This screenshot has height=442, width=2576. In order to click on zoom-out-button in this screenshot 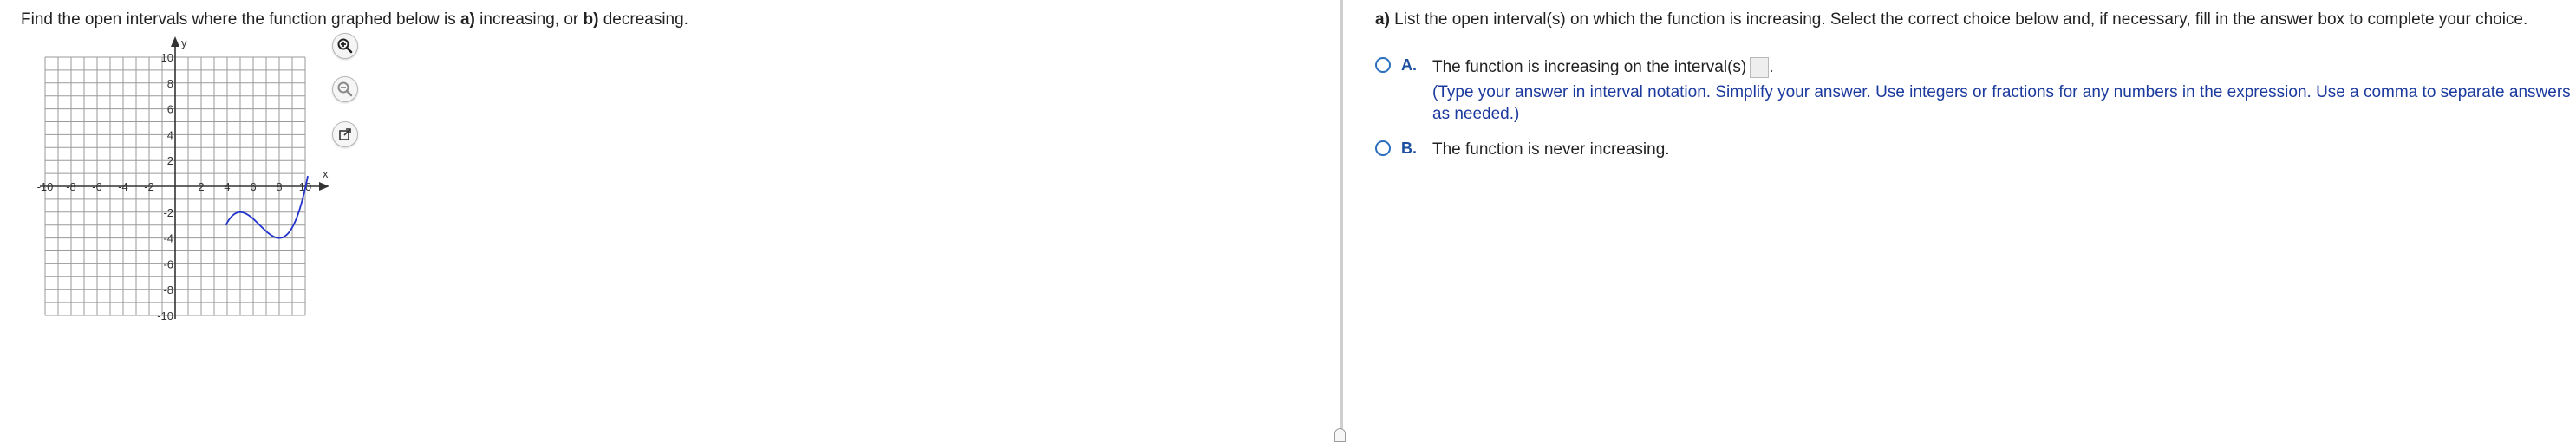, I will do `click(345, 89)`.